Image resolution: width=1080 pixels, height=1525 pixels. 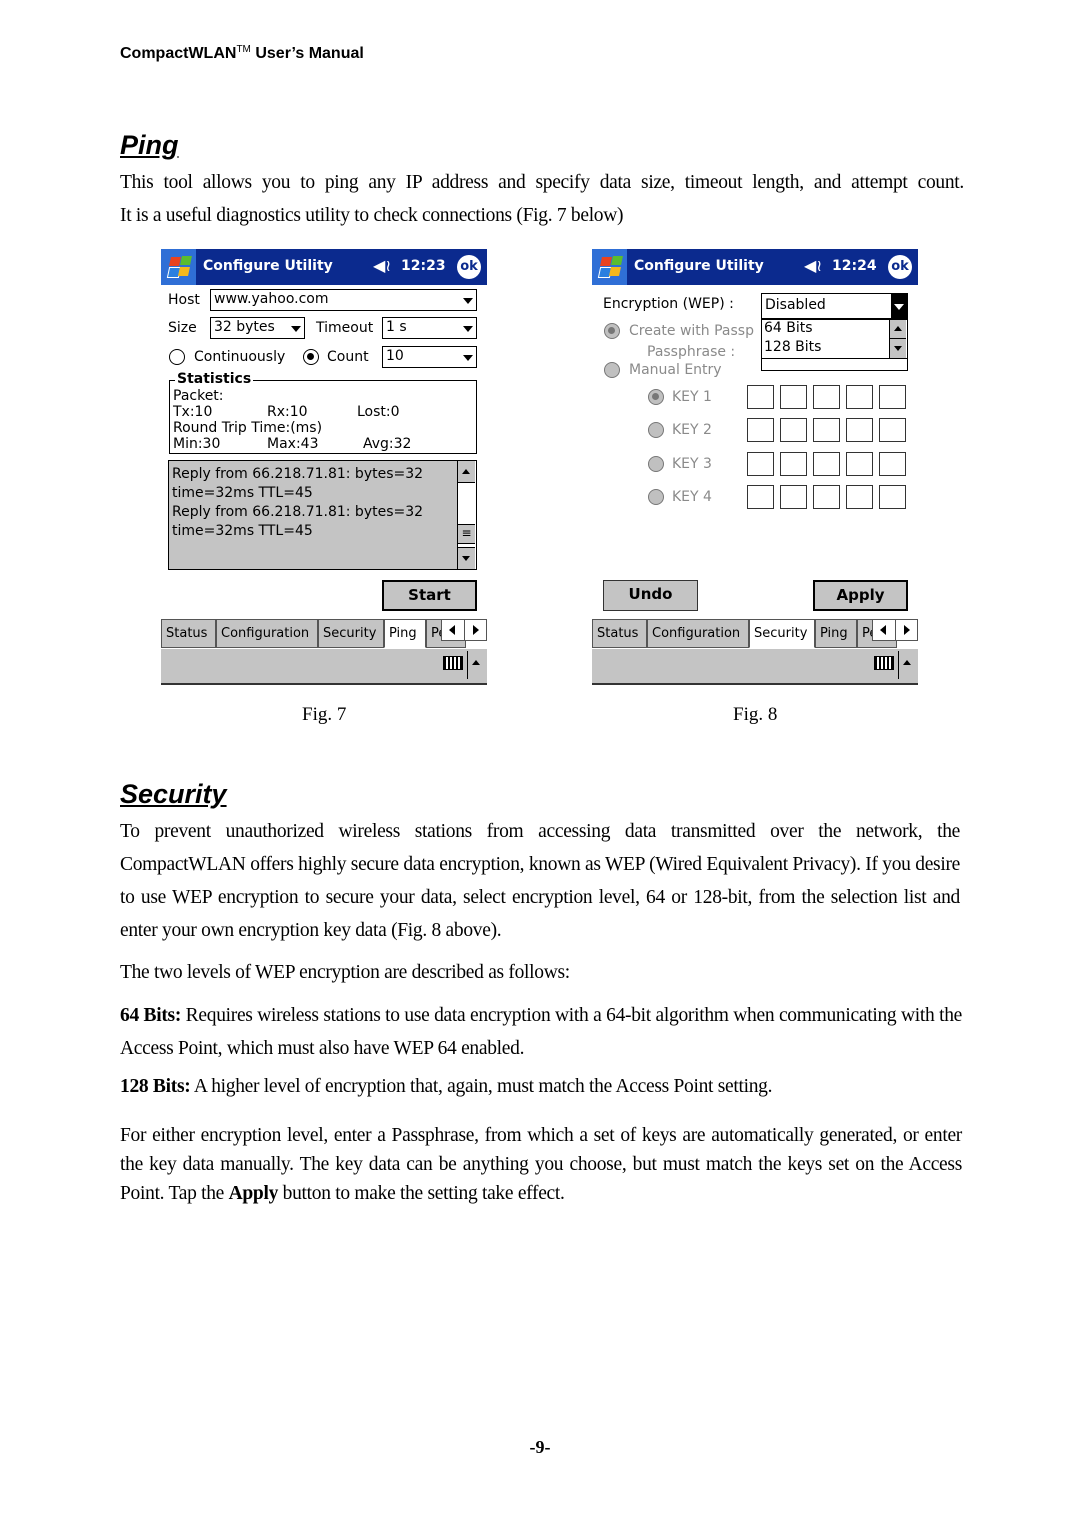 What do you see at coordinates (656, 464) in the screenshot?
I see `key3-radio` at bounding box center [656, 464].